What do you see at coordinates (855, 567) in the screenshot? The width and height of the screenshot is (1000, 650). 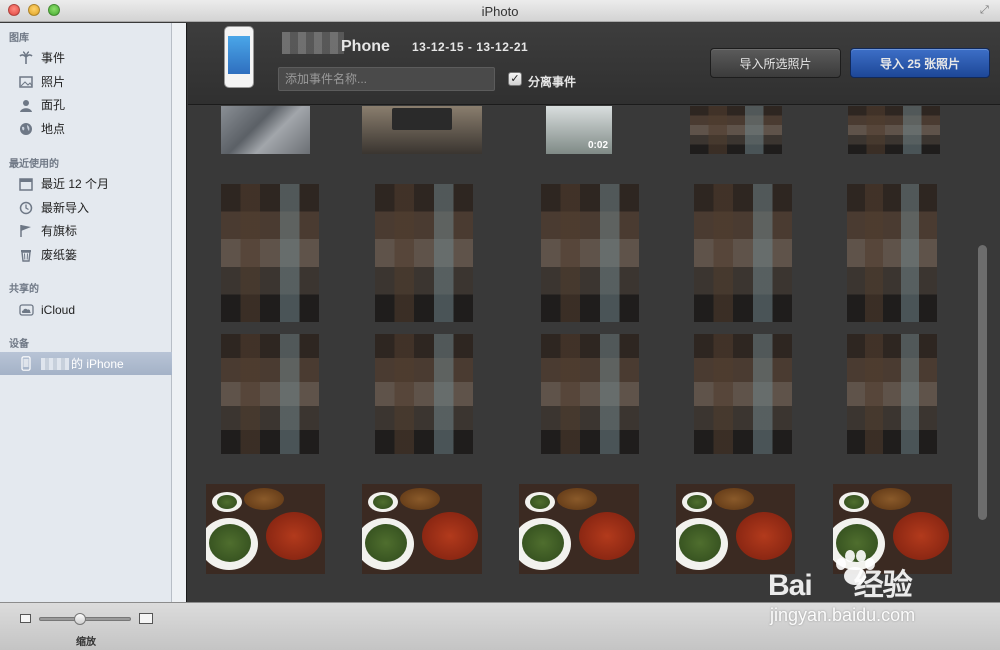 I see `baidu-paw-icon` at bounding box center [855, 567].